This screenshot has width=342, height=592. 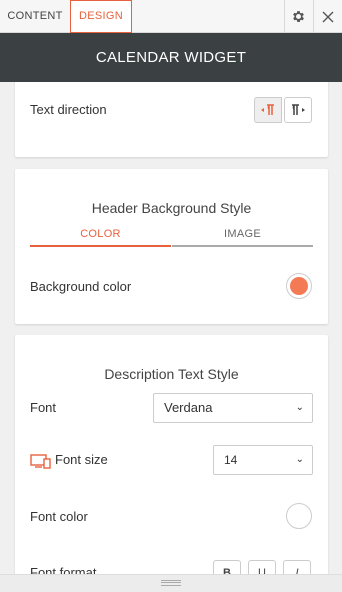 What do you see at coordinates (63, 569) in the screenshot?
I see `font-format-label: Font format` at bounding box center [63, 569].